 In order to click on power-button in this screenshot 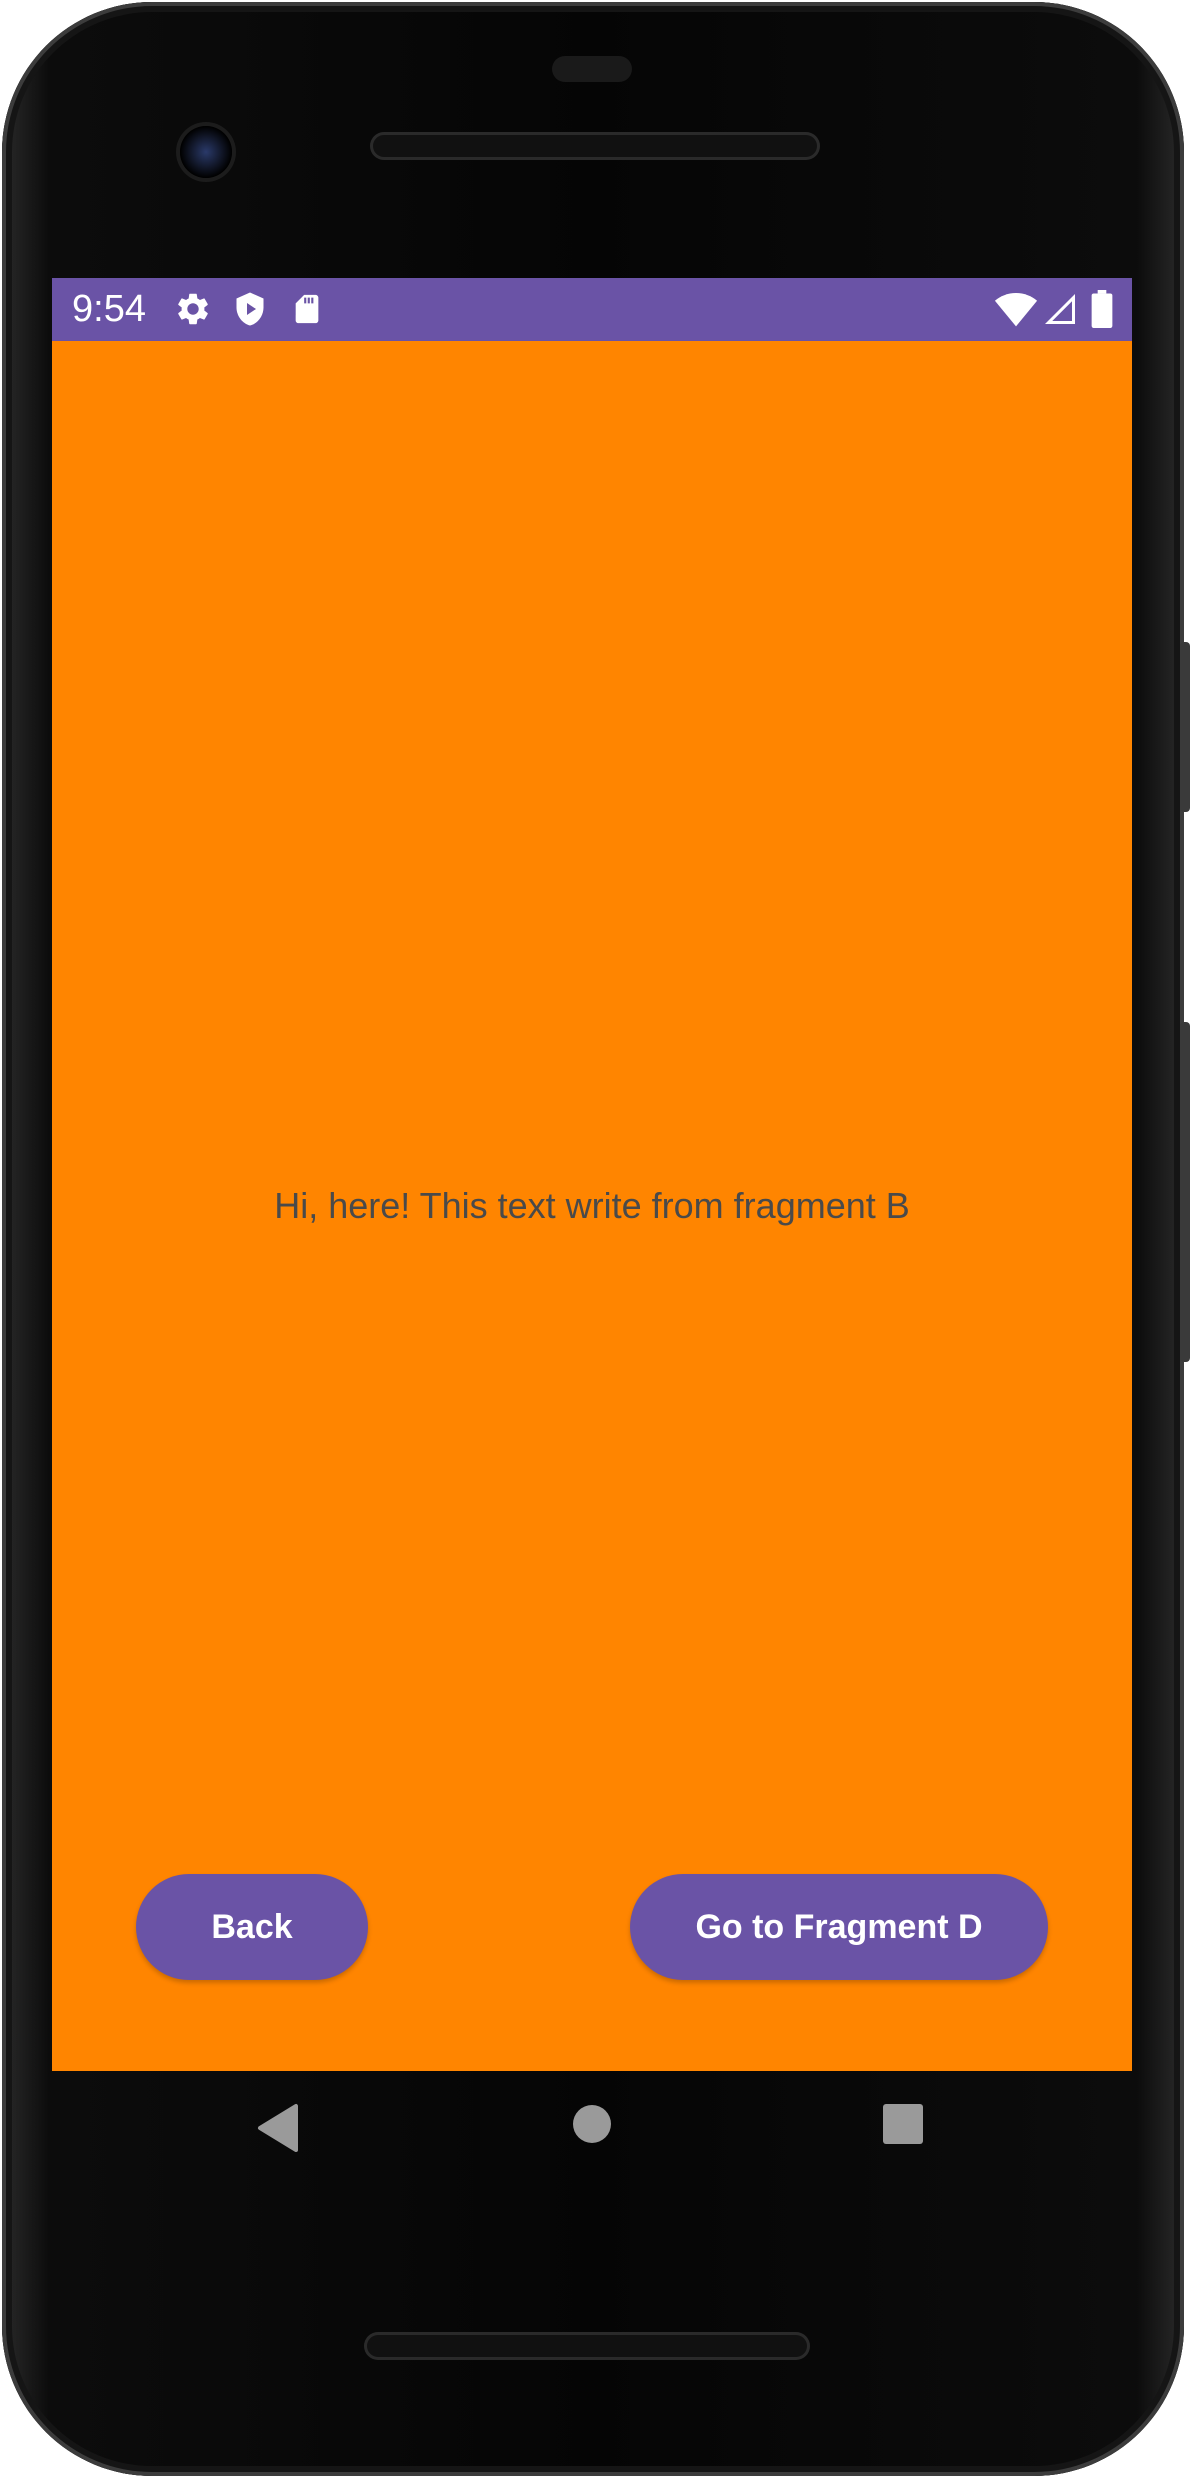, I will do `click(1185, 727)`.